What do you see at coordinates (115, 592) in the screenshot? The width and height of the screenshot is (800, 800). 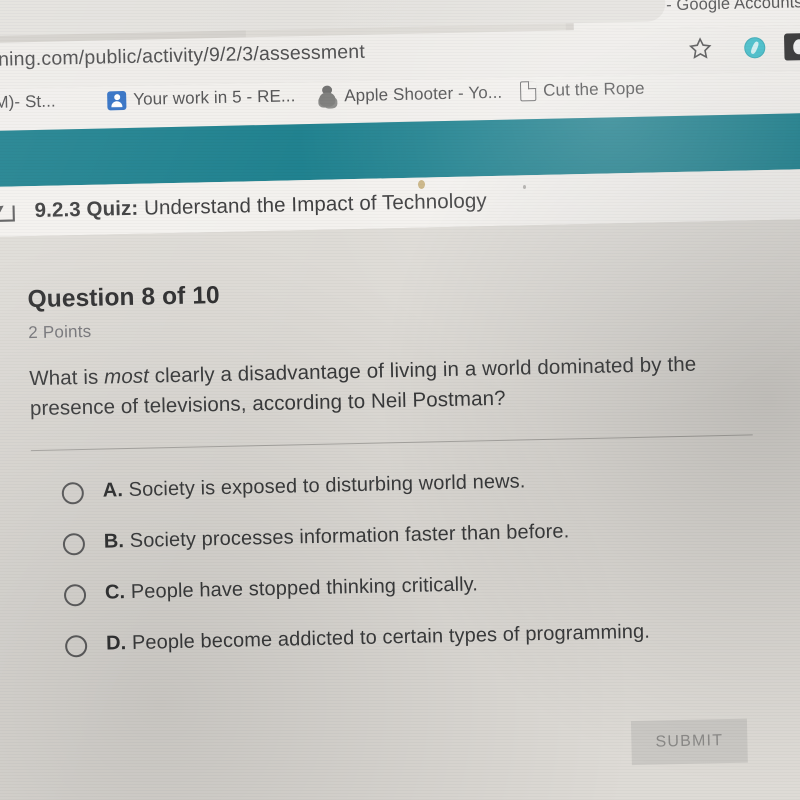 I see `option-letter: C.` at bounding box center [115, 592].